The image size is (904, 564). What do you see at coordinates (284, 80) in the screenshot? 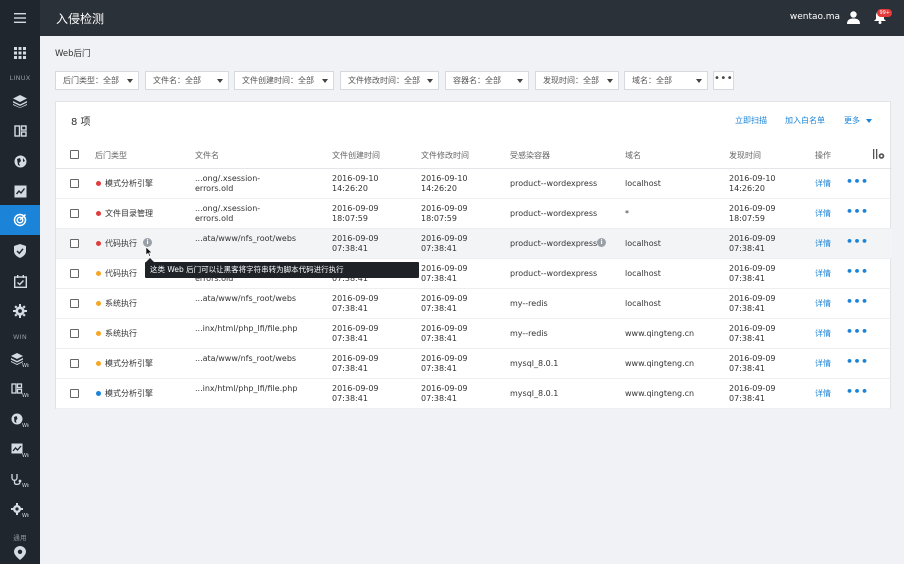
I see `filter-created-time: 文件创建时间：全部` at bounding box center [284, 80].